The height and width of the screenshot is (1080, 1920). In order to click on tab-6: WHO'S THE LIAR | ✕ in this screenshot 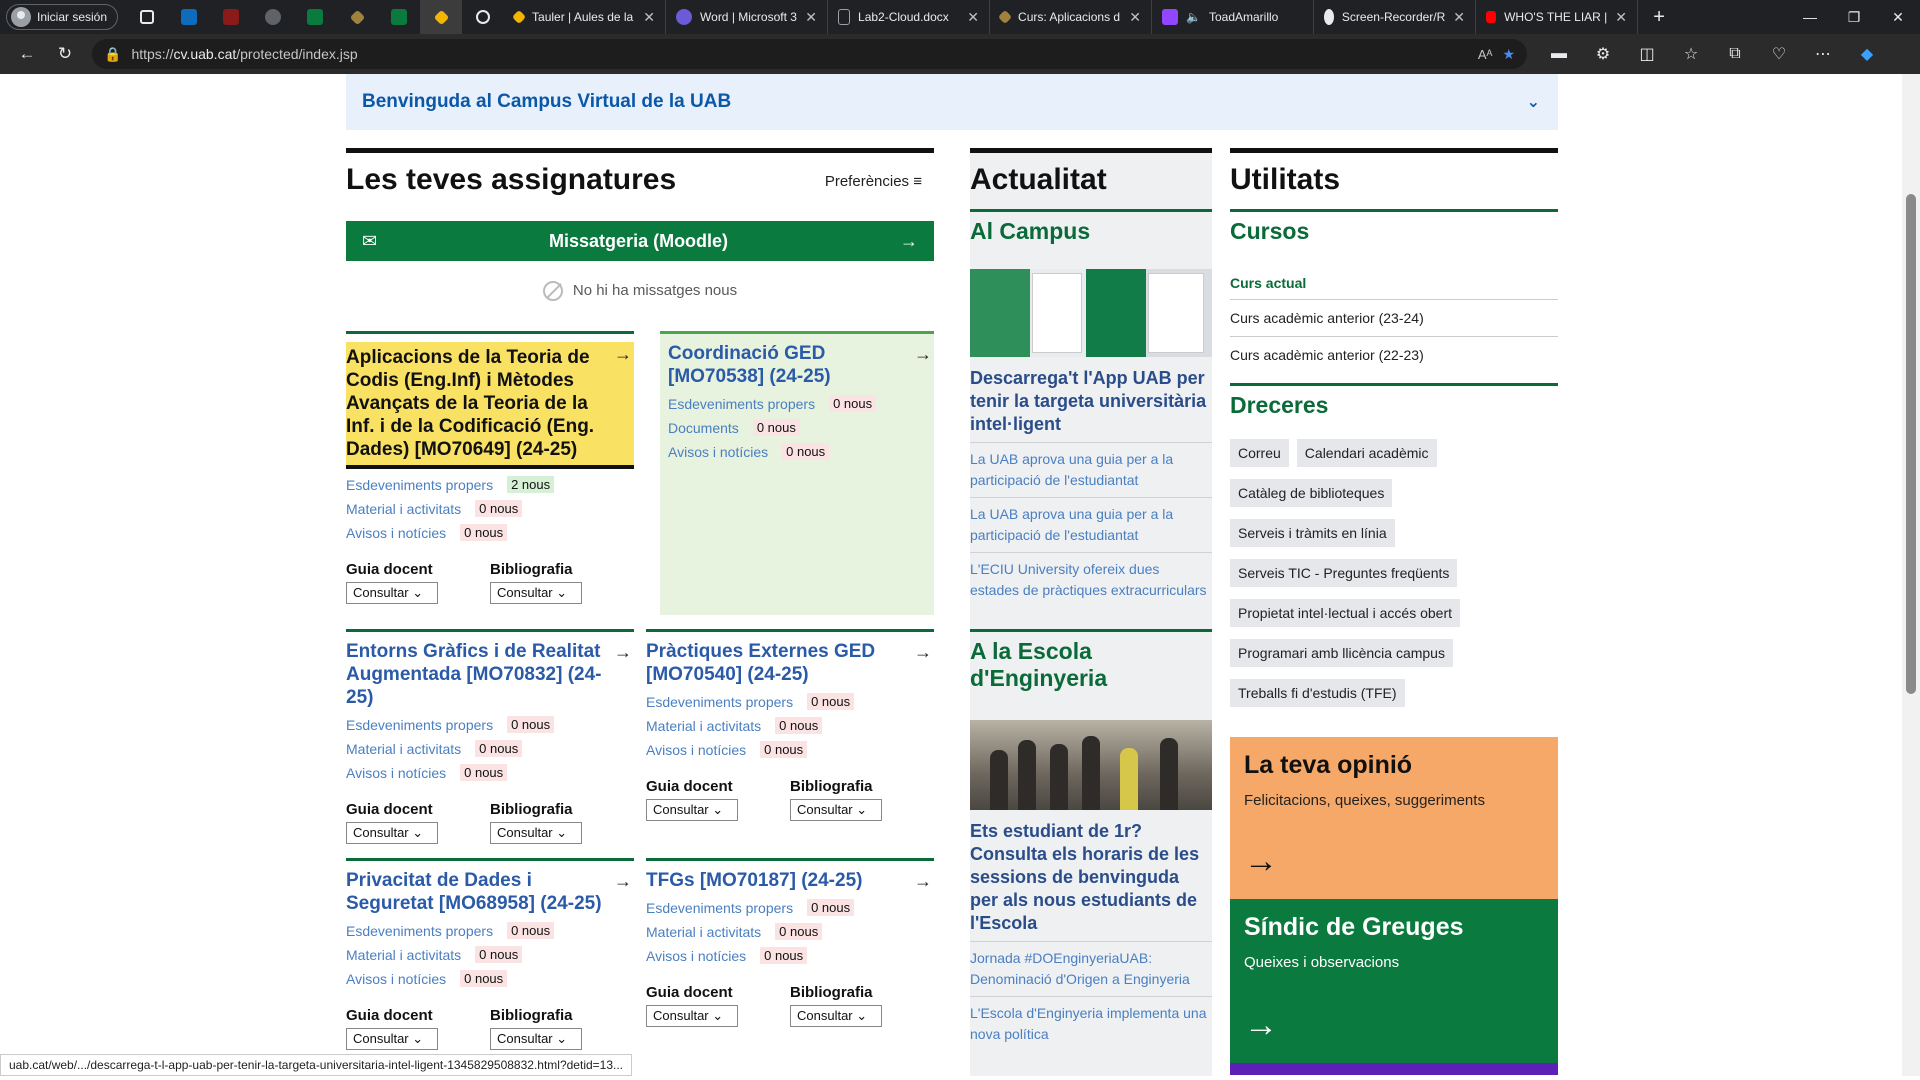, I will do `click(1557, 17)`.